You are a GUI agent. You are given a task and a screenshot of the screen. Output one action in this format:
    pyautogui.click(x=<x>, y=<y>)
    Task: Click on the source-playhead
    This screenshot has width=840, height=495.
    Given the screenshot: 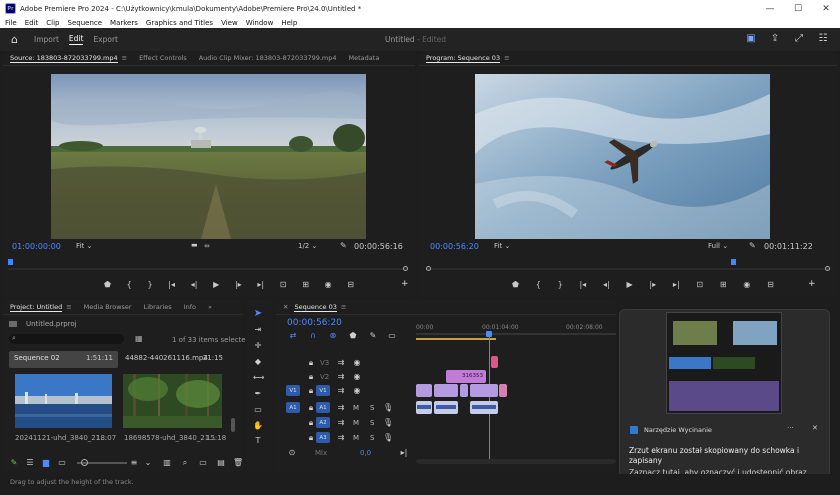 What is the action you would take?
    pyautogui.click(x=10, y=262)
    